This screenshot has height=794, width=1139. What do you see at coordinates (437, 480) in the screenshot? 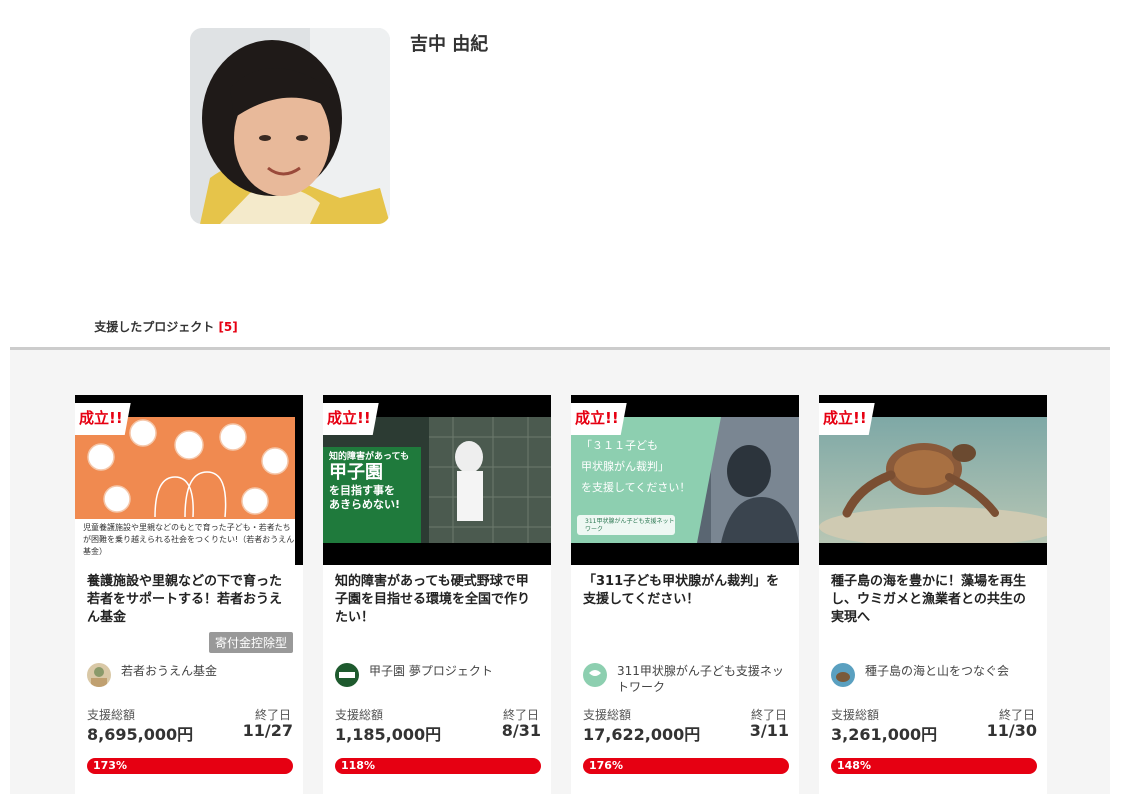
I see `project-thumbnail: 知的障害があっても 甲子園 を目指す事を あきらめない! 成立!!` at bounding box center [437, 480].